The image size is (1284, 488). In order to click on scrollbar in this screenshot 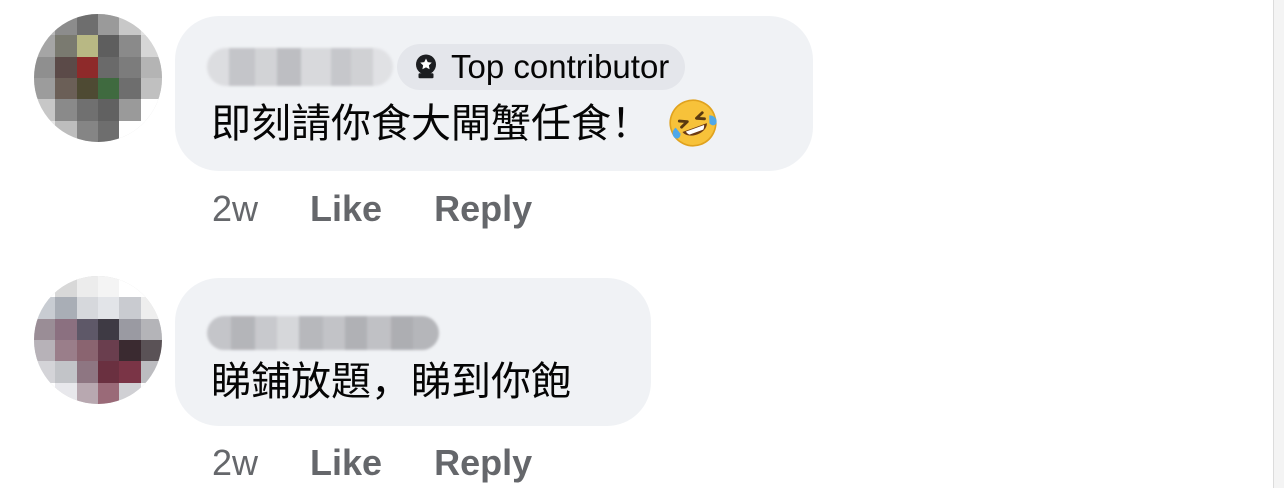, I will do `click(1278, 244)`.